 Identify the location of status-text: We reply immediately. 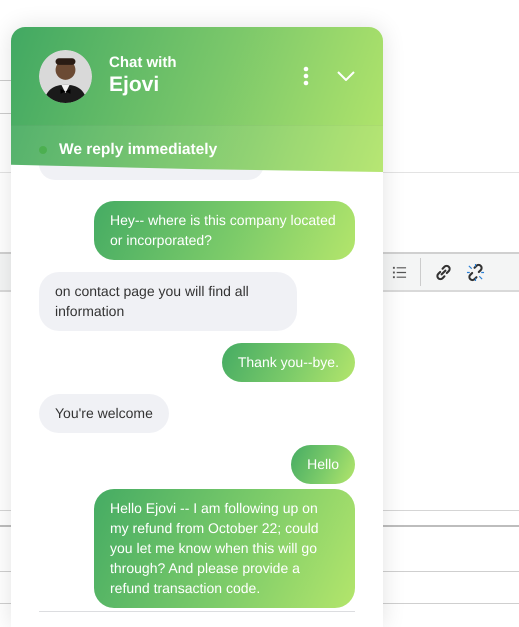
(138, 150).